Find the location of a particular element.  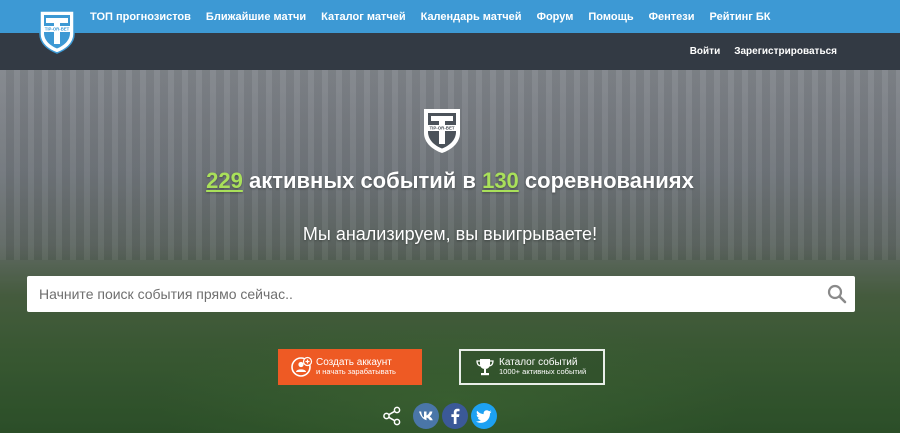

event-catalog-button: Каталог событий 1000+ активных событий is located at coordinates (532, 367).